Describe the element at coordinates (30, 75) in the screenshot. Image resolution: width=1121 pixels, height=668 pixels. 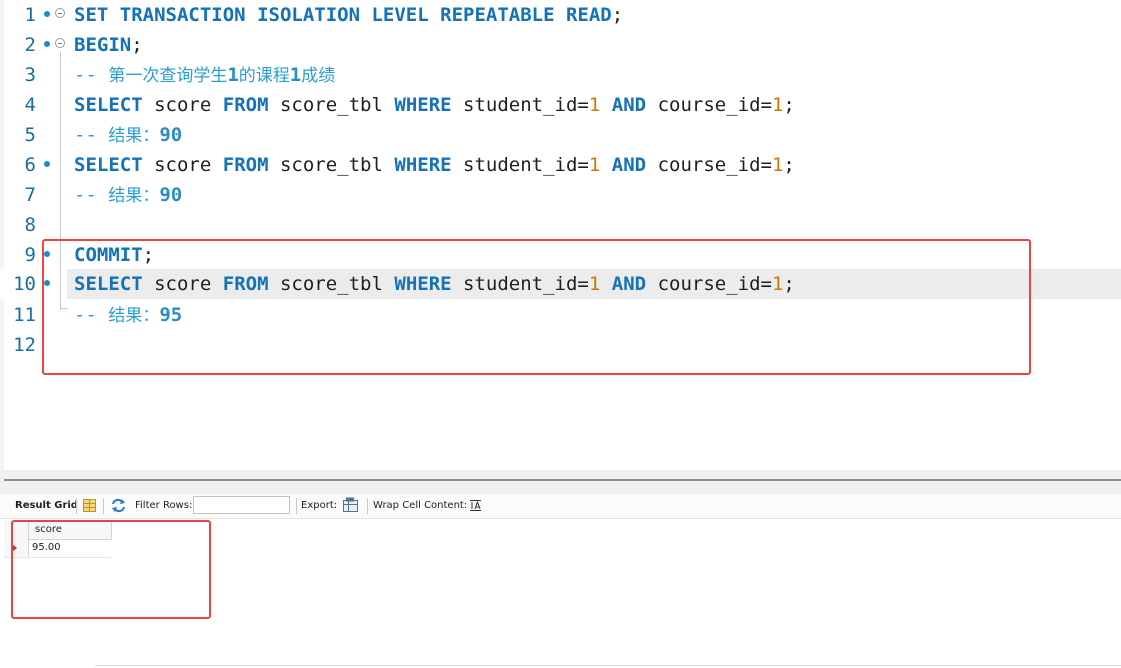
I see `line-number: 3` at that location.